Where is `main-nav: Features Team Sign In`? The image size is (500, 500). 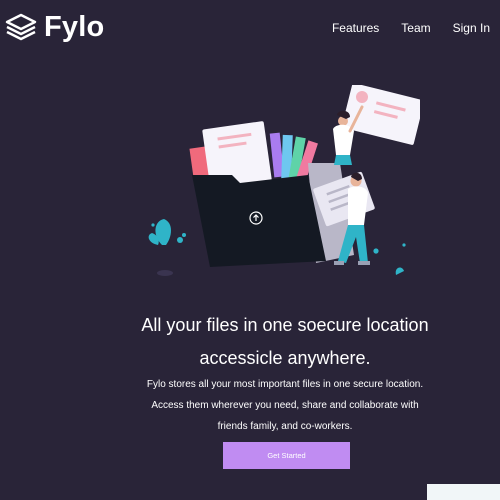 main-nav: Features Team Sign In is located at coordinates (411, 28).